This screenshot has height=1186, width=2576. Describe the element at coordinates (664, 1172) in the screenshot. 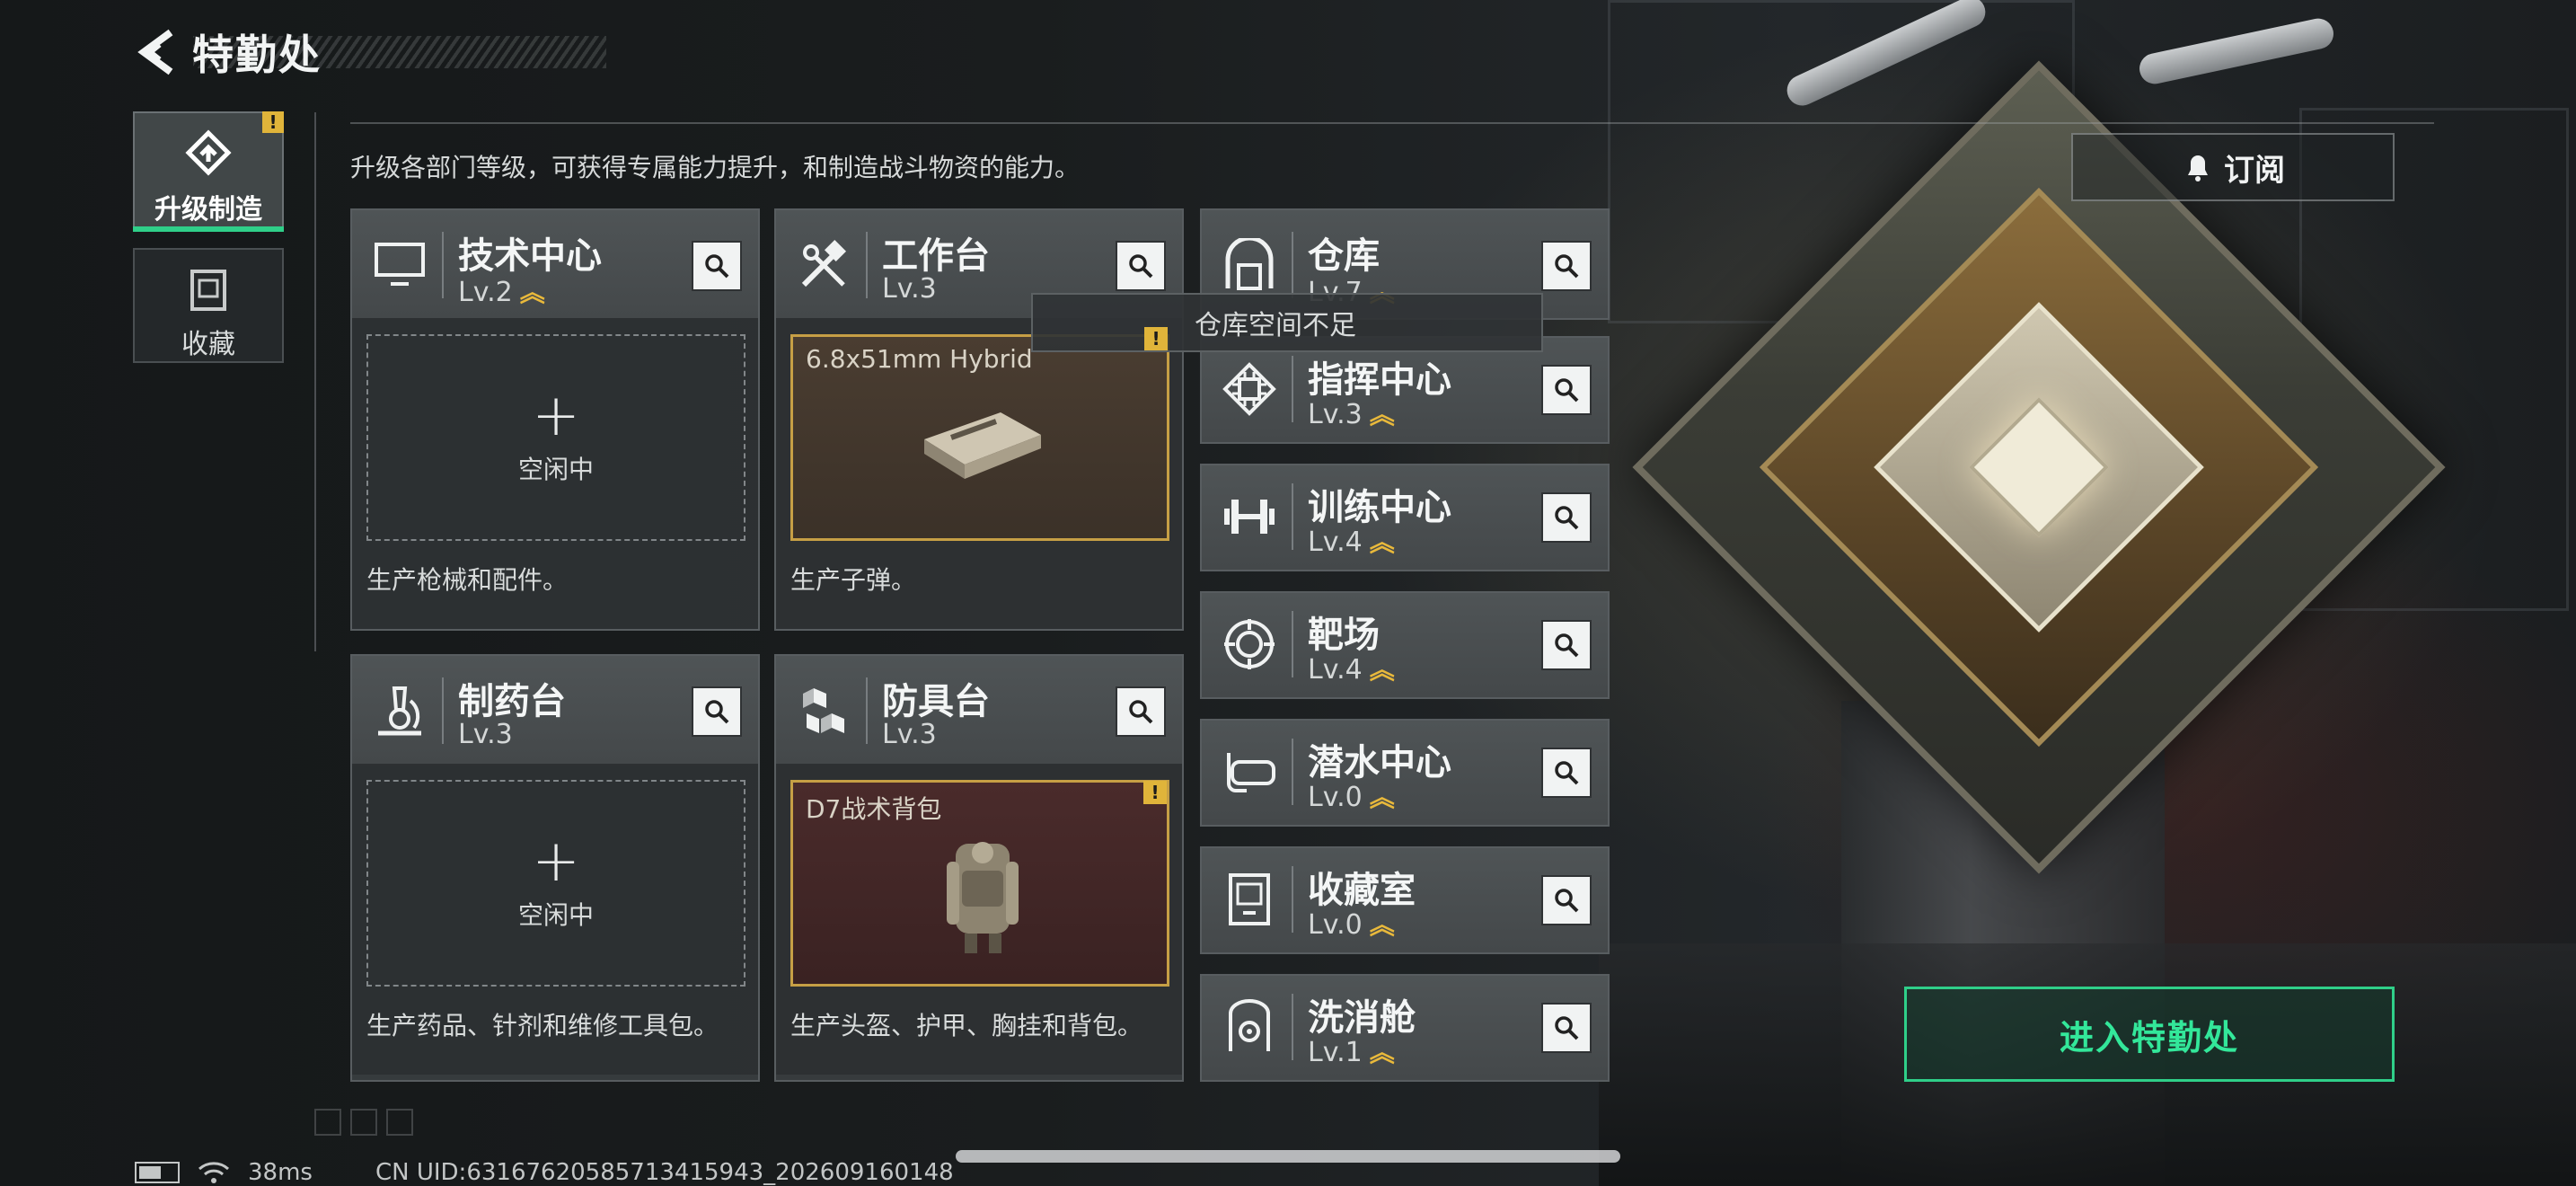

I see `user-uid: CN UID:63167620585713415943_202609160148` at that location.